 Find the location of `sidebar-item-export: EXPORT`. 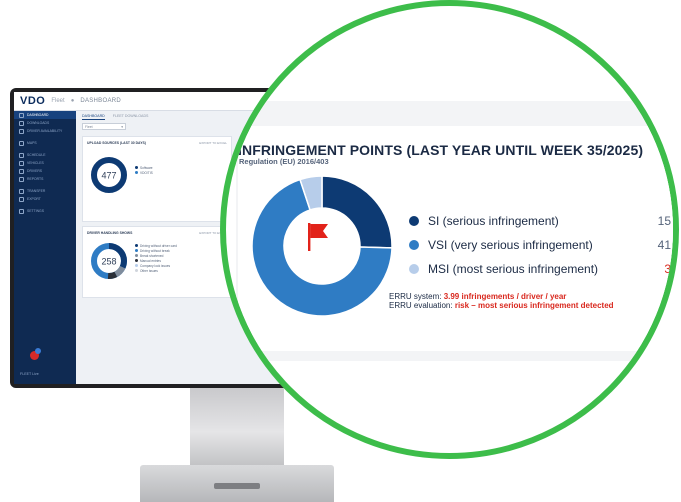

sidebar-item-export: EXPORT is located at coordinates (45, 199).